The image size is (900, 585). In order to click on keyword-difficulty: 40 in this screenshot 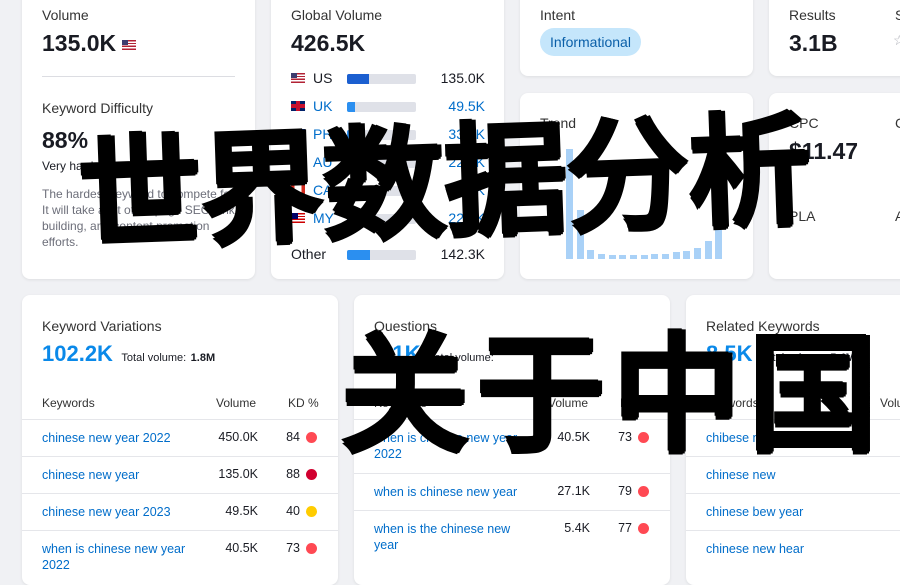, I will do `click(293, 511)`.